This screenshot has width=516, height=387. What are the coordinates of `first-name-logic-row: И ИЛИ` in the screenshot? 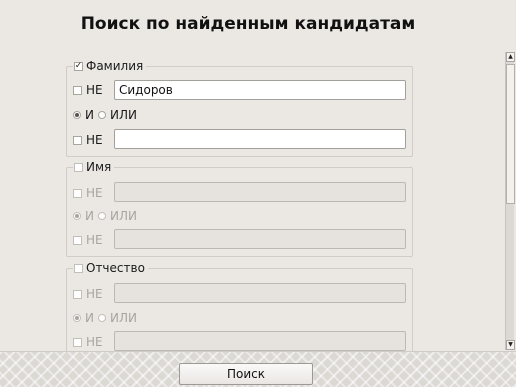 It's located at (105, 216).